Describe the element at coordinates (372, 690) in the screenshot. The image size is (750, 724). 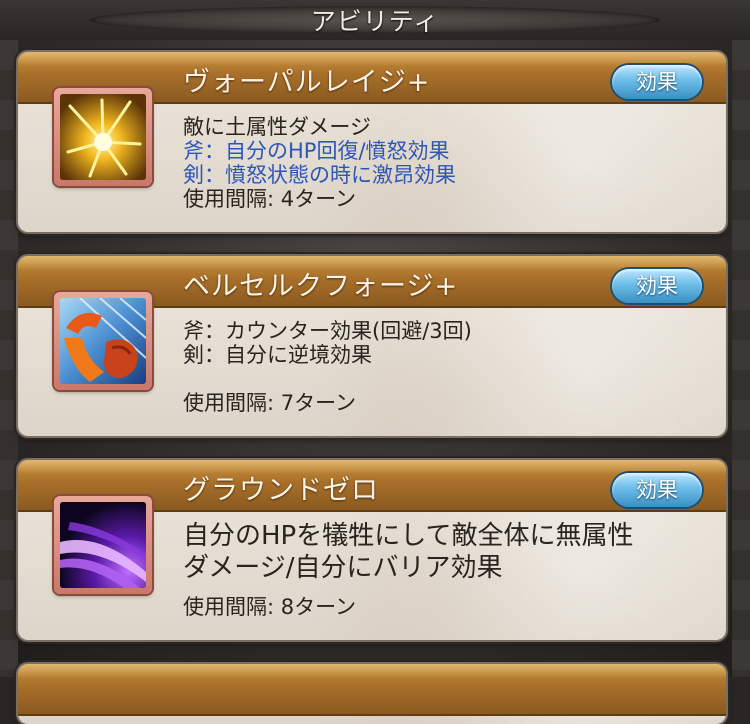
I see `ability-title-bar` at that location.